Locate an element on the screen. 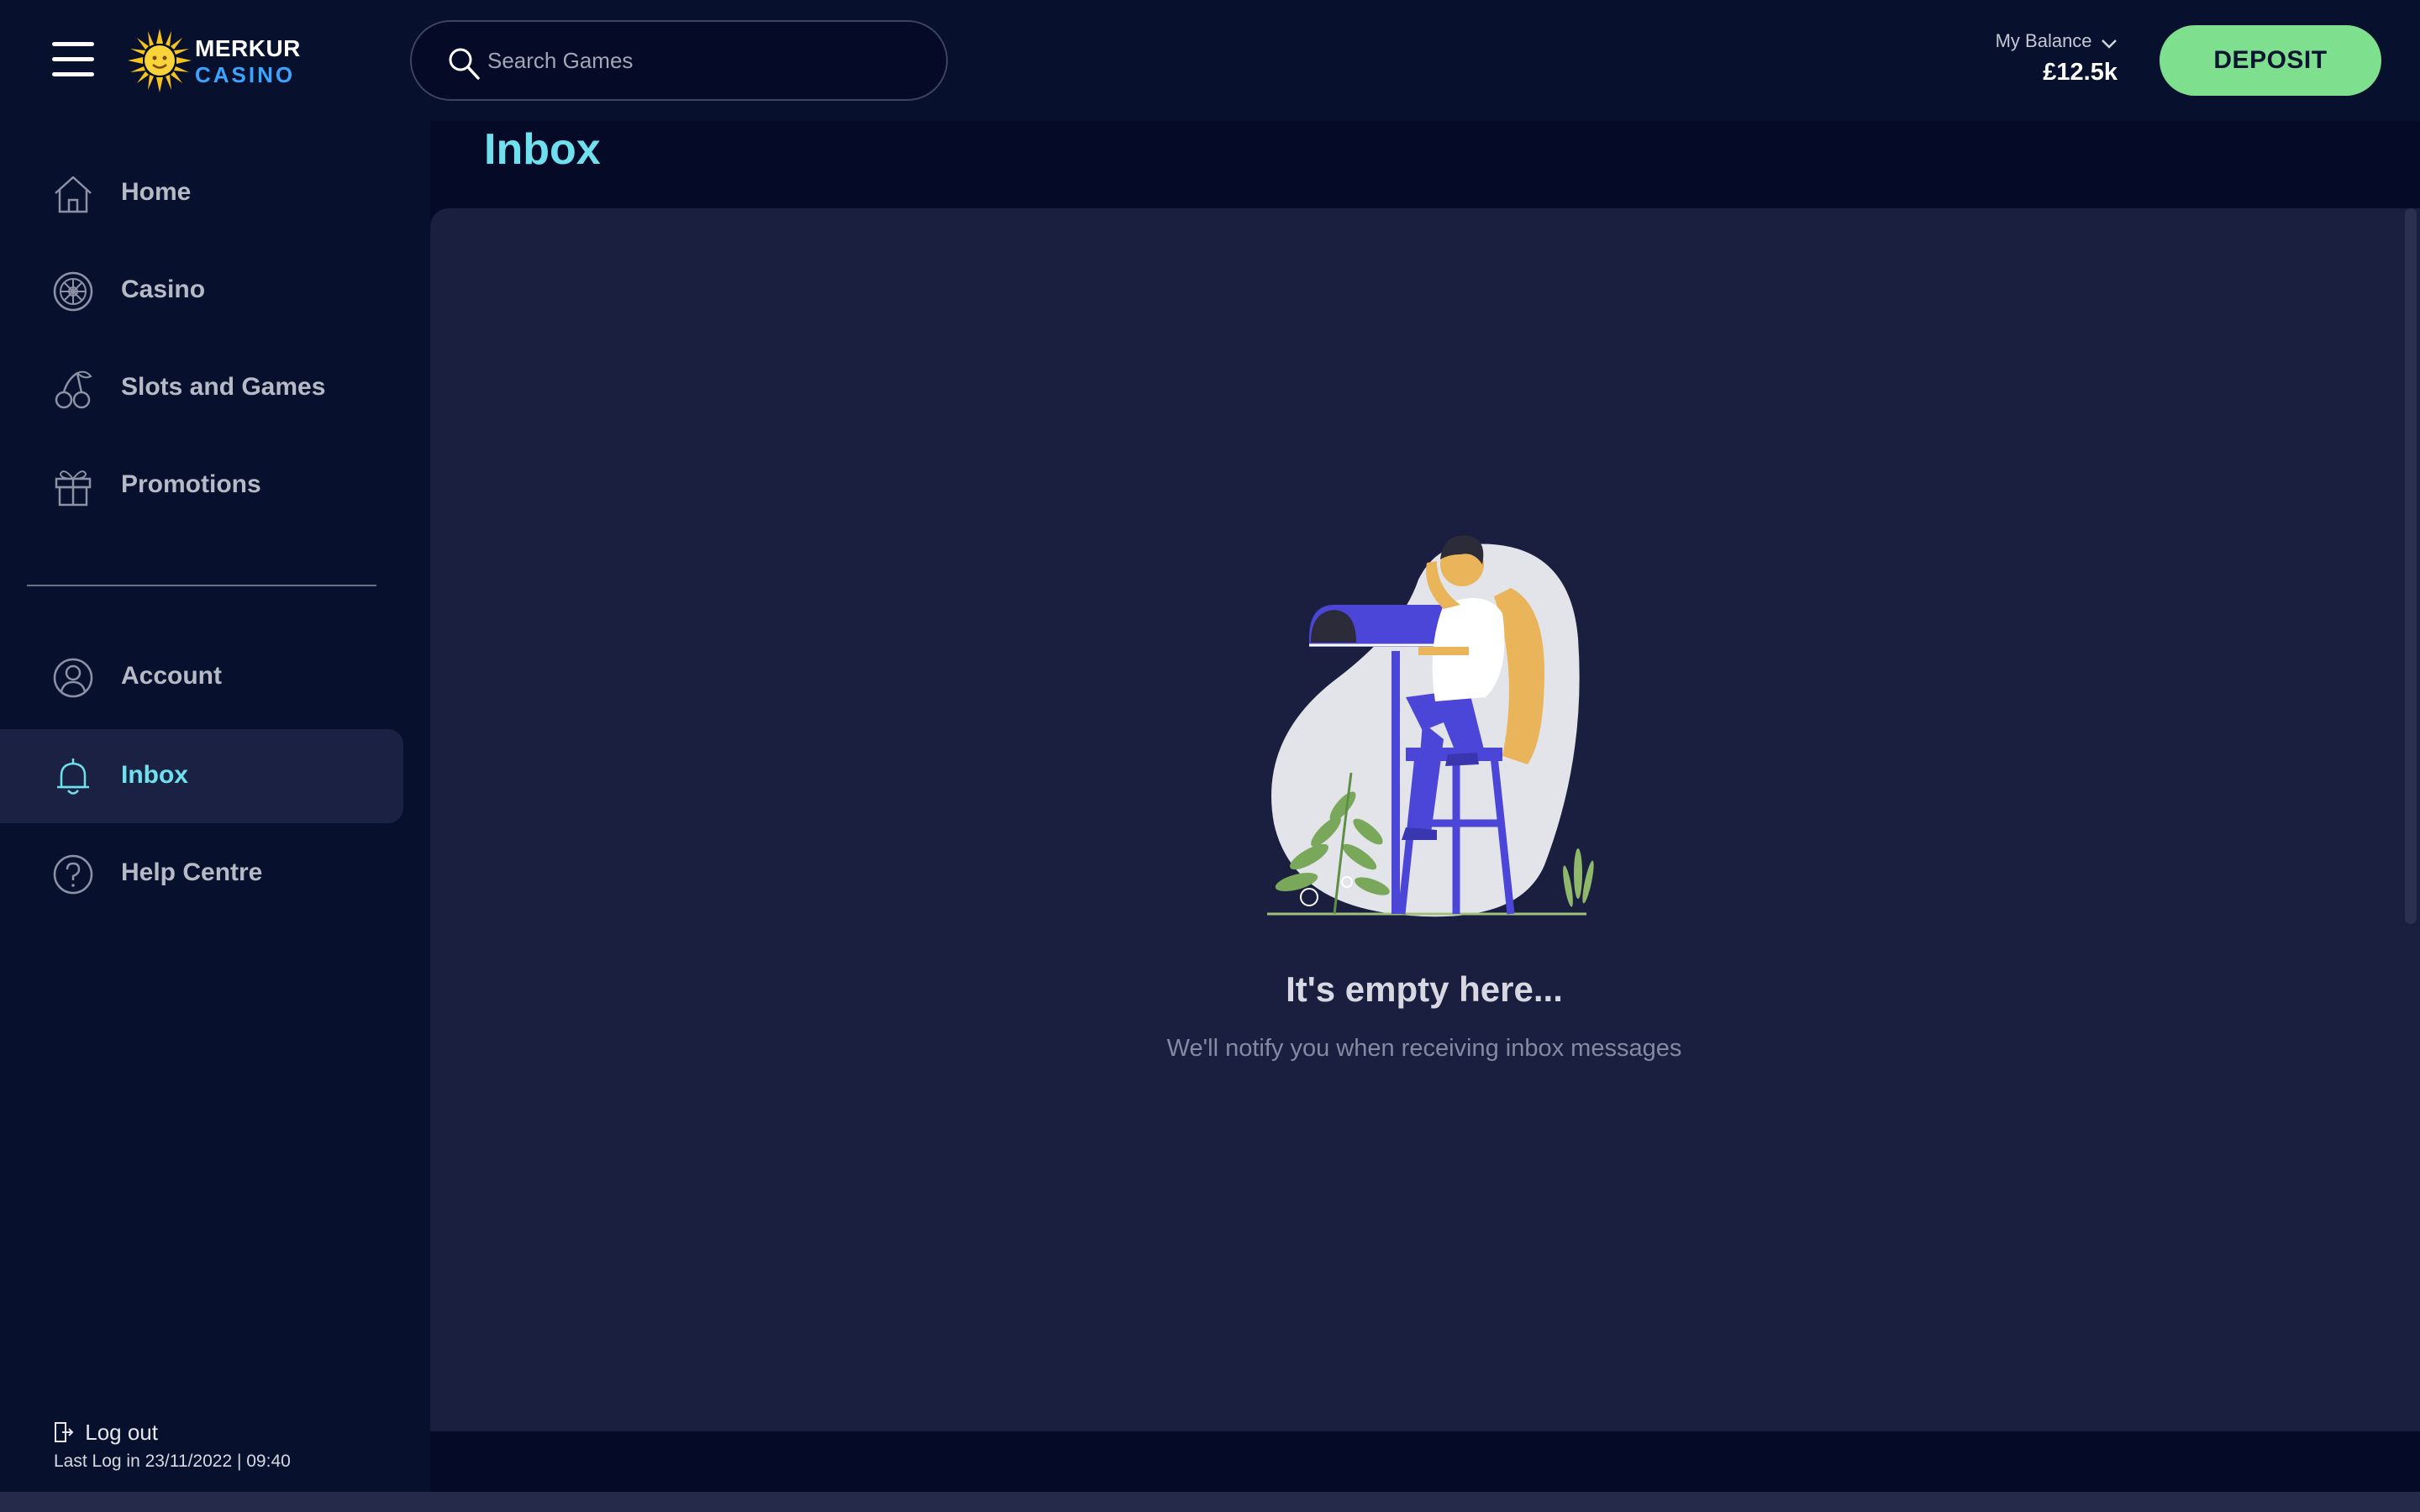  balance-label-row: My Balance is located at coordinates (2026, 41).